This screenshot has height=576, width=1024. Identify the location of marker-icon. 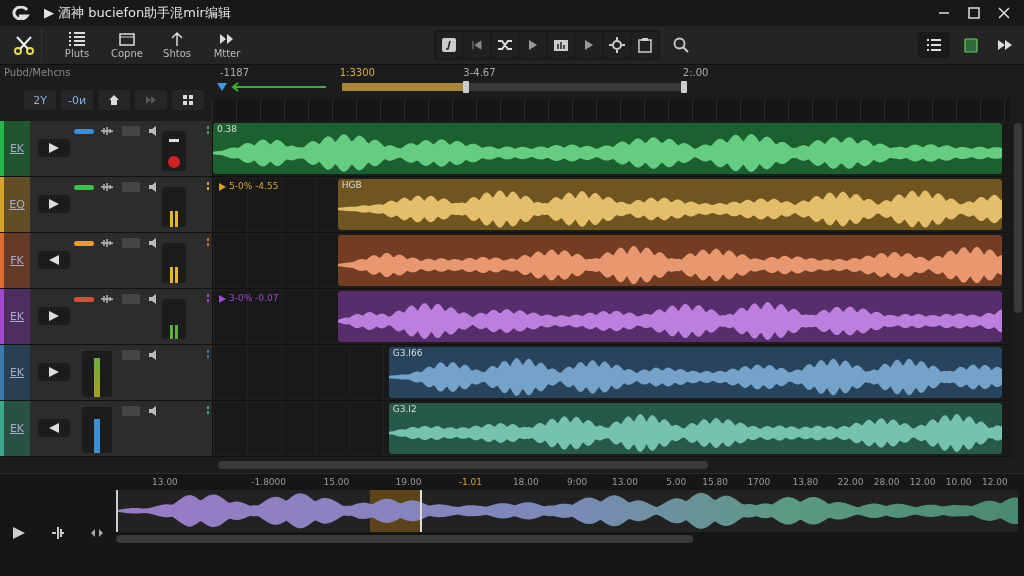
(58, 533).